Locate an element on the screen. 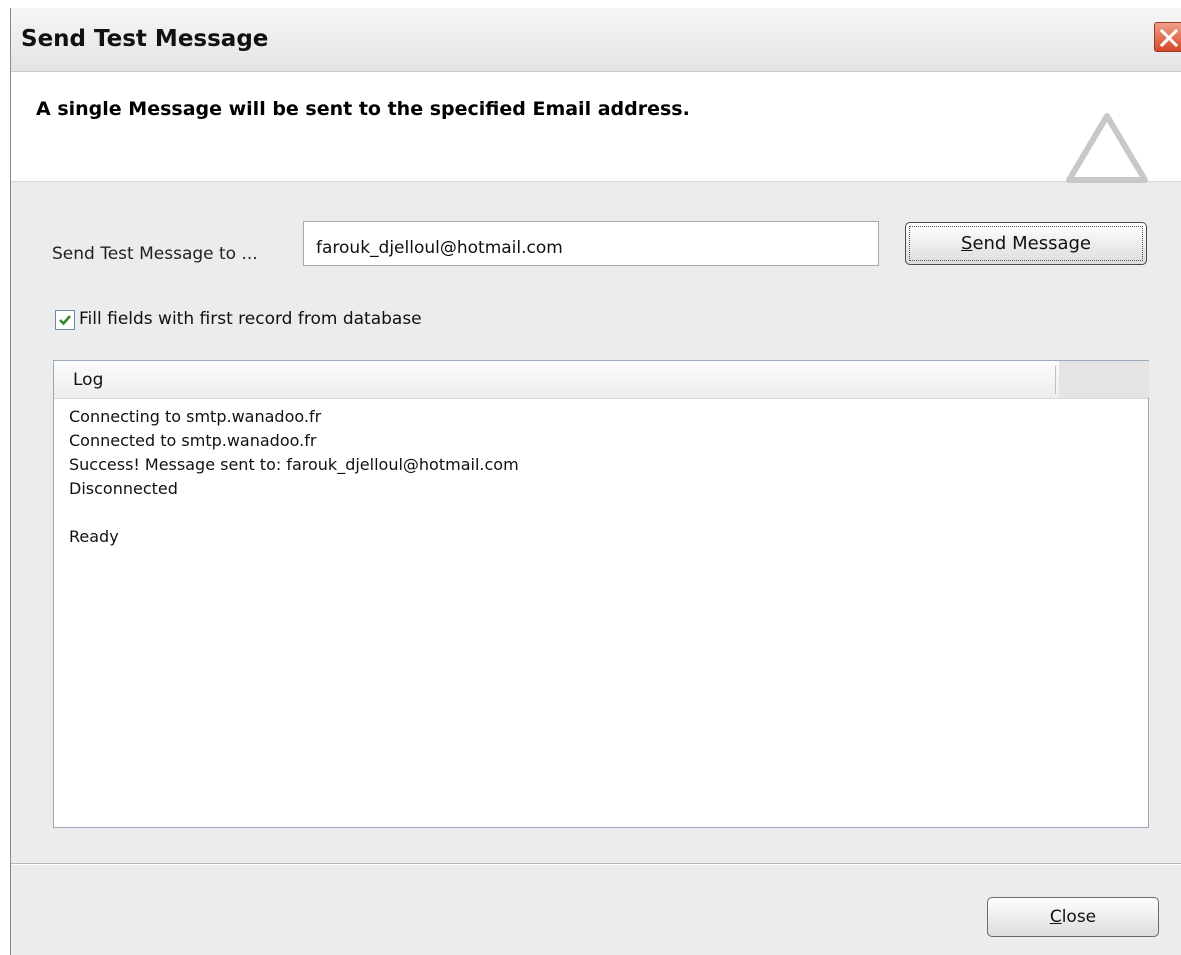 Image resolution: width=1181 pixels, height=955 pixels. title-bar: Send Test Message is located at coordinates (596, 40).